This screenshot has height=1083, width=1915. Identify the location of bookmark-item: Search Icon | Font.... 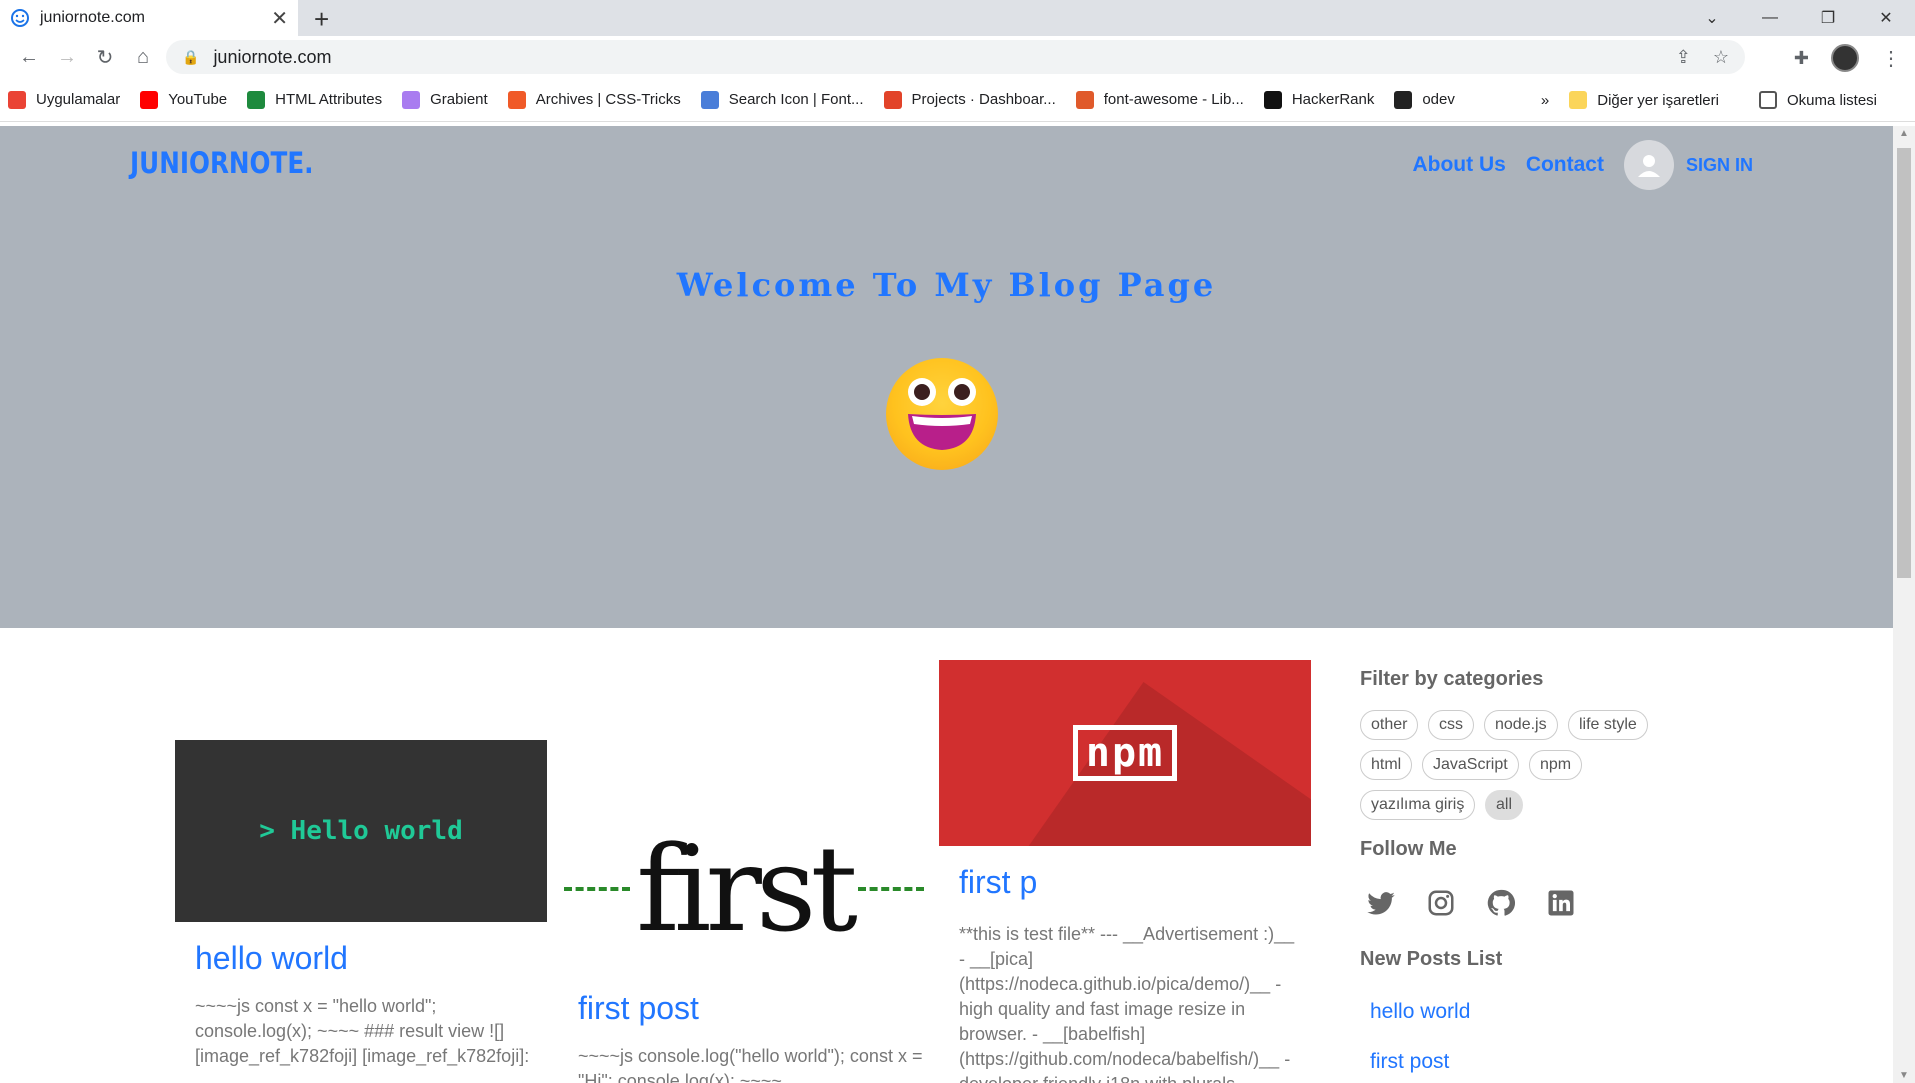
(782, 99).